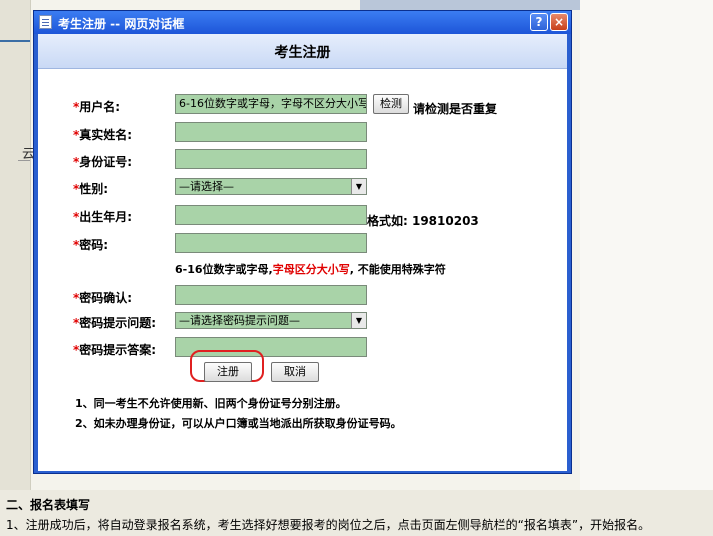  Describe the element at coordinates (559, 22) in the screenshot. I see `close-button: ×` at that location.